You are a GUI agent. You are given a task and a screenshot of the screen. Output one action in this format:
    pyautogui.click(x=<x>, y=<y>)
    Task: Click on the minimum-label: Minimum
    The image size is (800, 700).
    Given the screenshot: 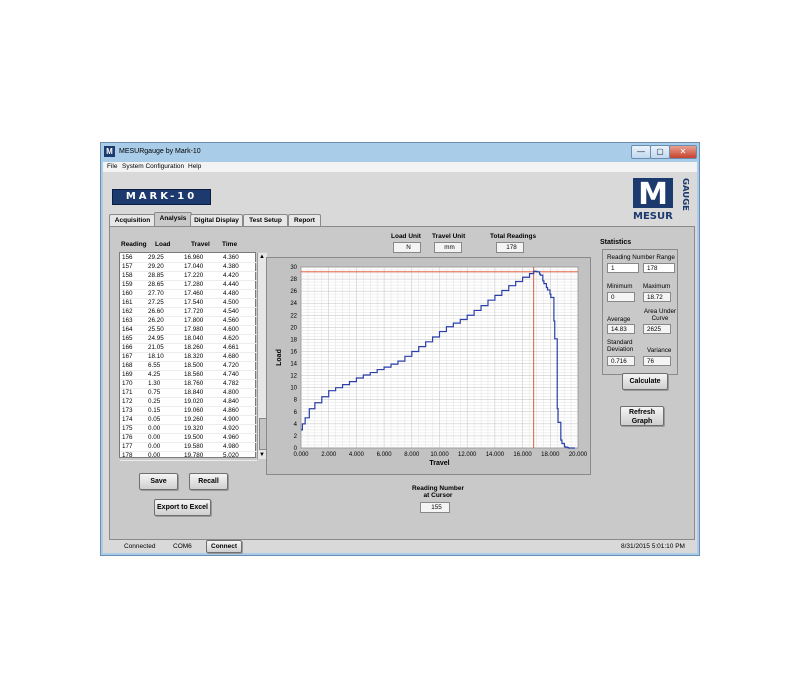 What is the action you would take?
    pyautogui.click(x=620, y=286)
    